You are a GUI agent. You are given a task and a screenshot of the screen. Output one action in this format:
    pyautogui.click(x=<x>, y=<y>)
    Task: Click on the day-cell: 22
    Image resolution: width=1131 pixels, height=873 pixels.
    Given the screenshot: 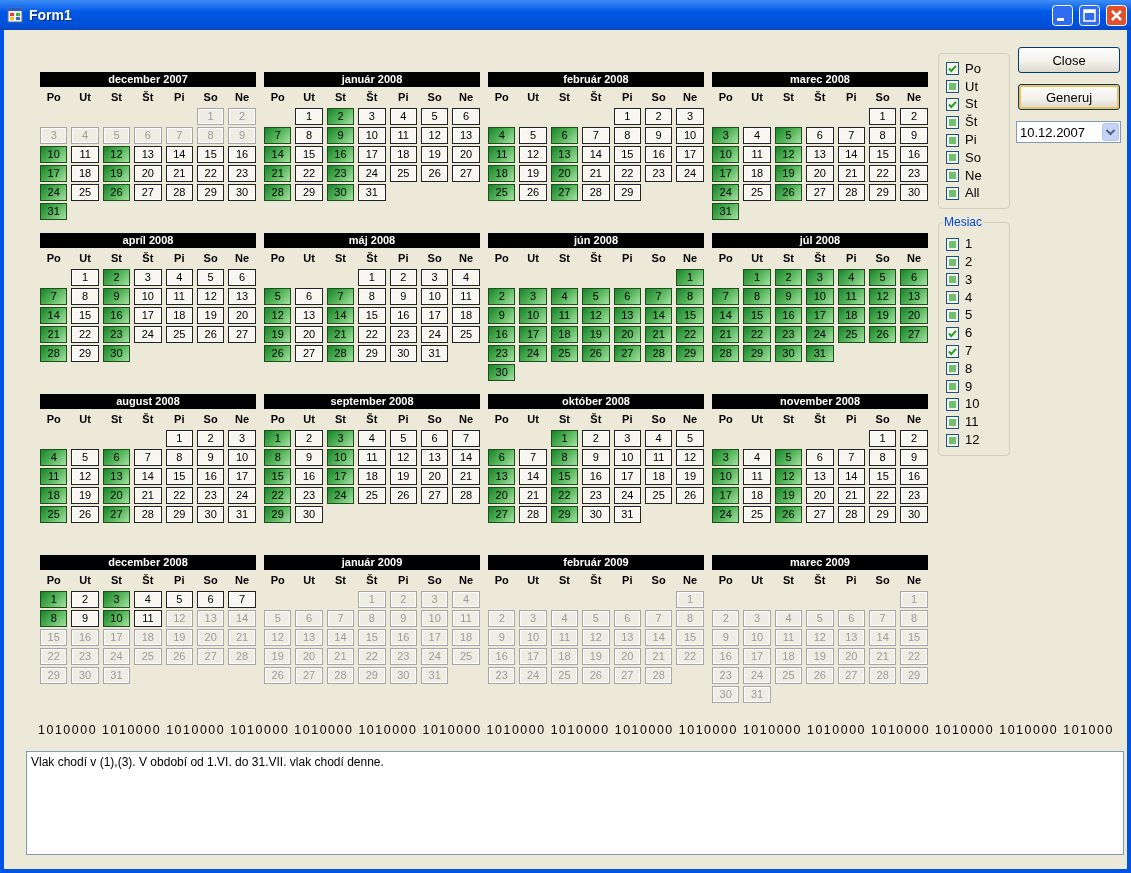 What is the action you would take?
    pyautogui.click(x=627, y=173)
    